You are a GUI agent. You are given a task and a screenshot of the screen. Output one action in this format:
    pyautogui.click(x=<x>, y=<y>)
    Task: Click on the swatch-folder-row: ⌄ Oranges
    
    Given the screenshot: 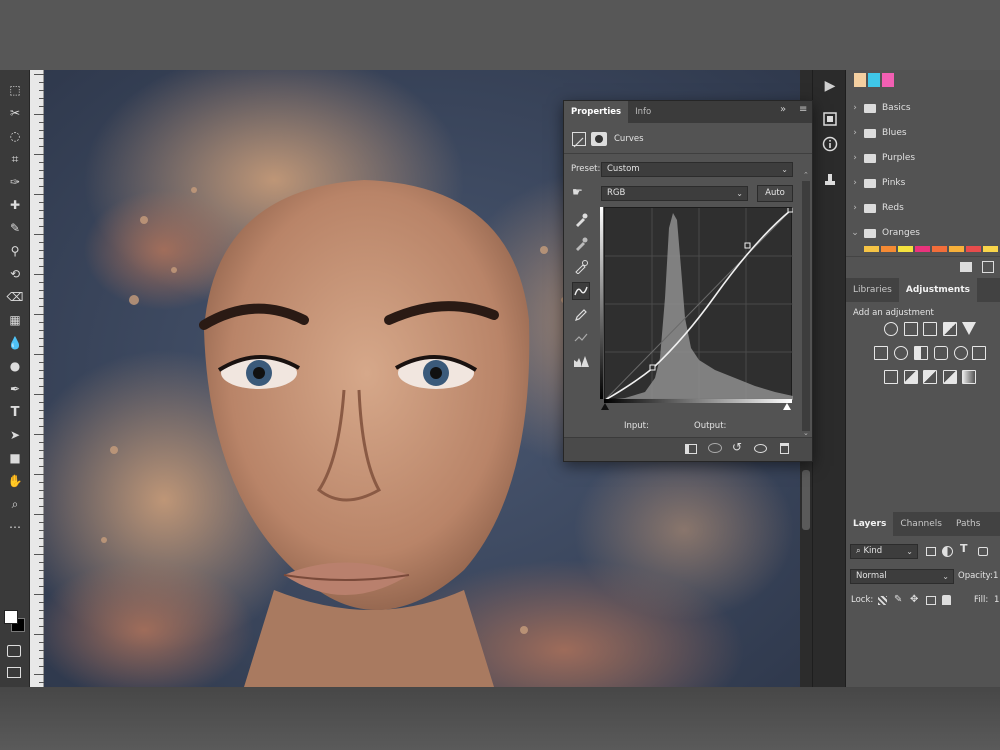 What is the action you would take?
    pyautogui.click(x=923, y=233)
    